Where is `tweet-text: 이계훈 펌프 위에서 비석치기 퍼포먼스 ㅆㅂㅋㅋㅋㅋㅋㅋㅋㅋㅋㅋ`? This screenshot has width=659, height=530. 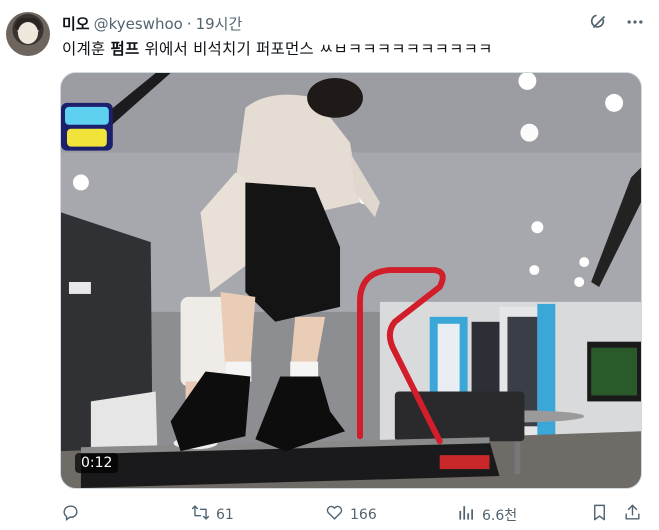 tweet-text: 이계훈 펌프 위에서 비석치기 퍼포먼스 ㅆㅂㅋㅋㅋㅋㅋㅋㅋㅋㅋㅋ is located at coordinates (277, 48).